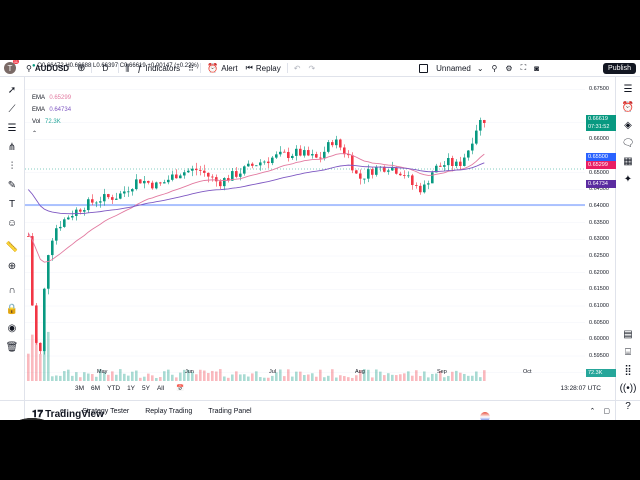 This screenshot has width=640, height=480. What do you see at coordinates (628, 352) in the screenshot?
I see `pine-editor-icon: ⌸` at bounding box center [628, 352].